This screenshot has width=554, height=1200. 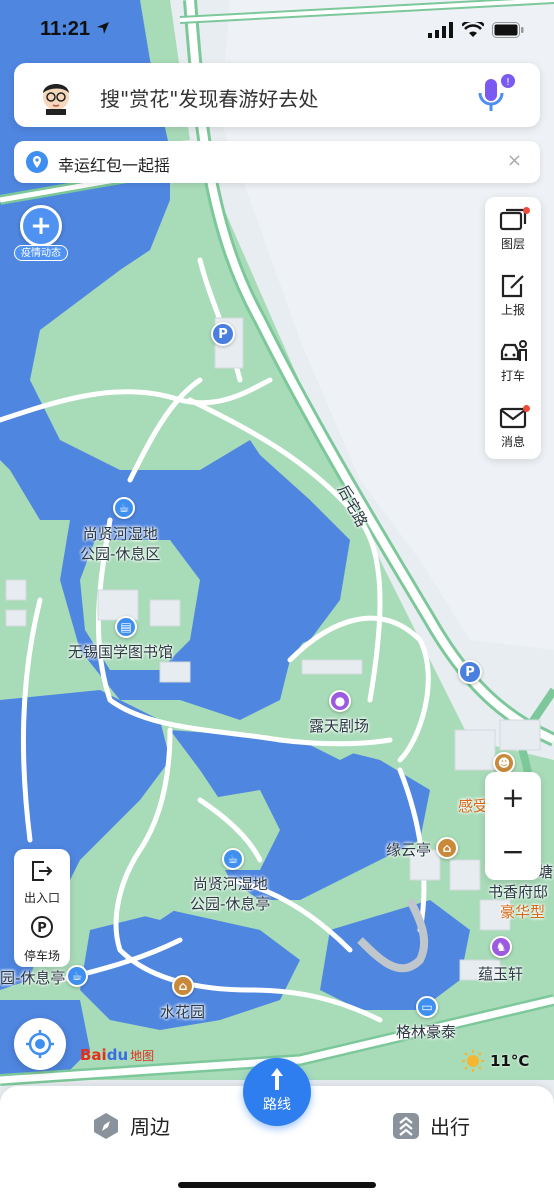 What do you see at coordinates (121, 652) in the screenshot?
I see `library-label: 无锡国学图书馆` at bounding box center [121, 652].